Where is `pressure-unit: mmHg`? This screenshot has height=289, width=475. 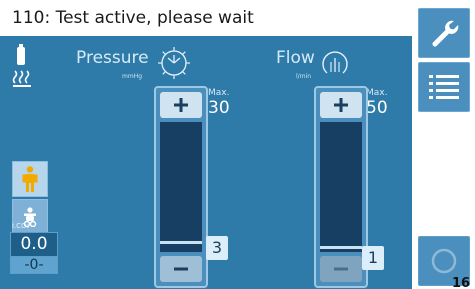
pressure-unit: mmHg is located at coordinates (132, 76).